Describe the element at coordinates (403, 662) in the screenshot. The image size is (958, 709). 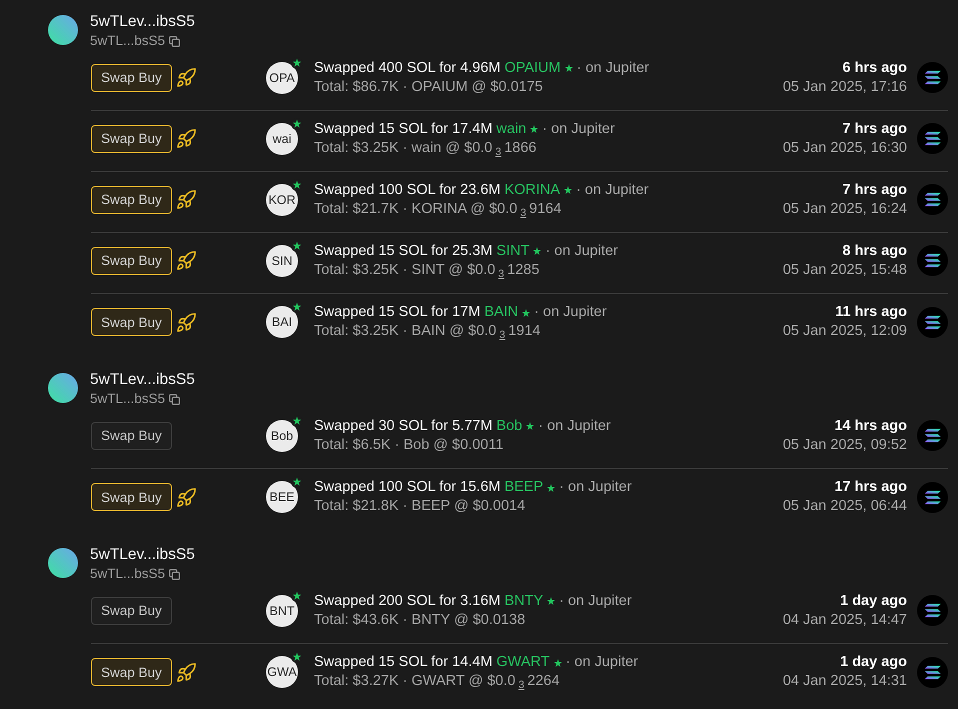
I see `swap-summary: Swapped 15 SOL for 14.4M` at that location.